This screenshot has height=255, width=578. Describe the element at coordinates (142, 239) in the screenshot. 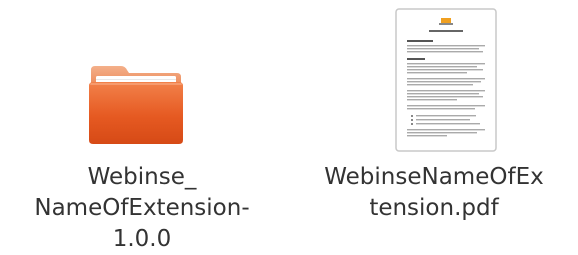

I see `file-name-line: 1.0.0` at that location.